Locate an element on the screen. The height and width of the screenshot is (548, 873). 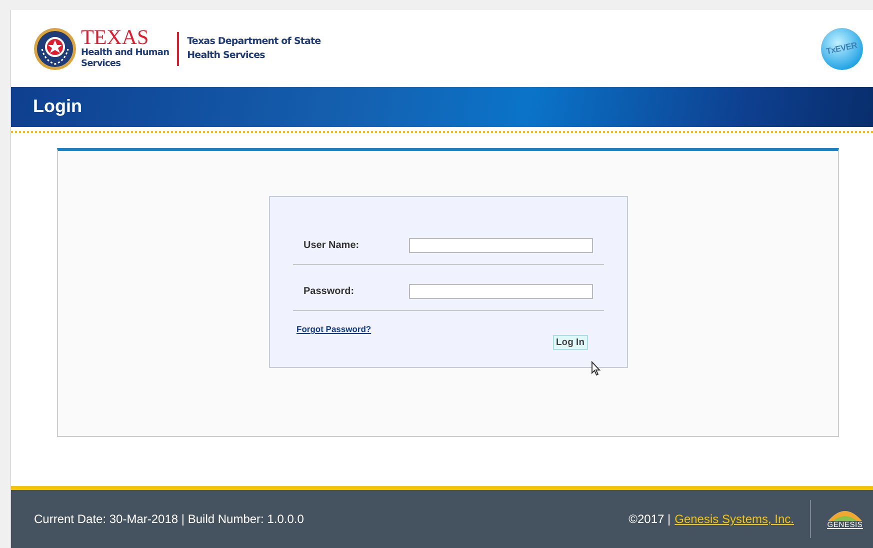
agency-subtitle: Services is located at coordinates (101, 64).